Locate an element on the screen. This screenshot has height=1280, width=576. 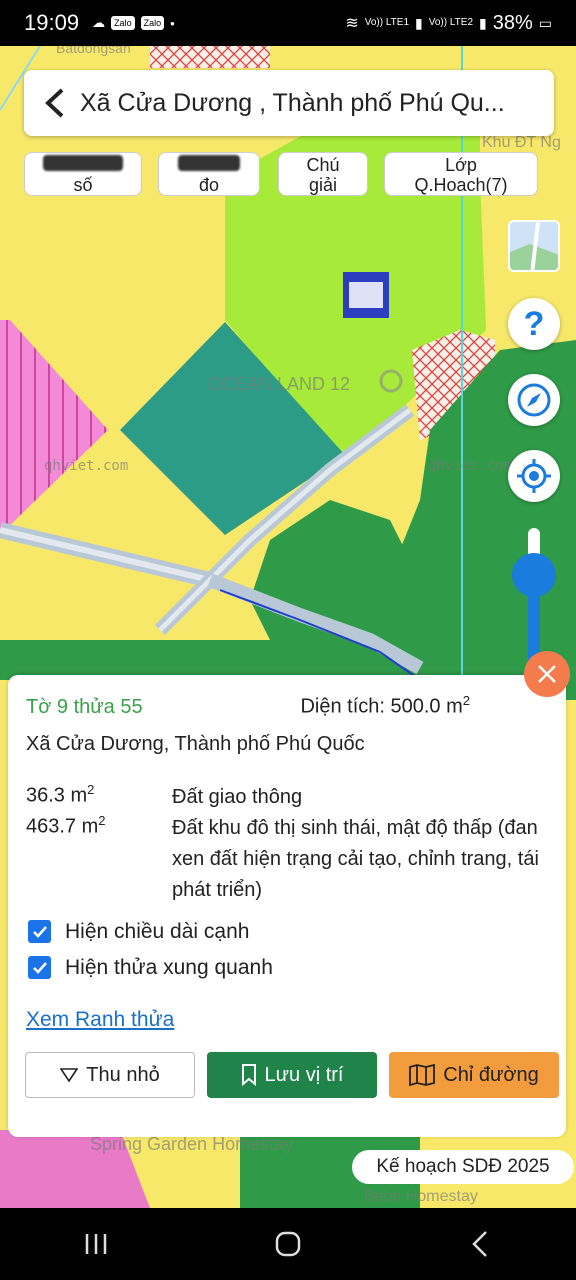
map-layer-switch is located at coordinates (534, 246).